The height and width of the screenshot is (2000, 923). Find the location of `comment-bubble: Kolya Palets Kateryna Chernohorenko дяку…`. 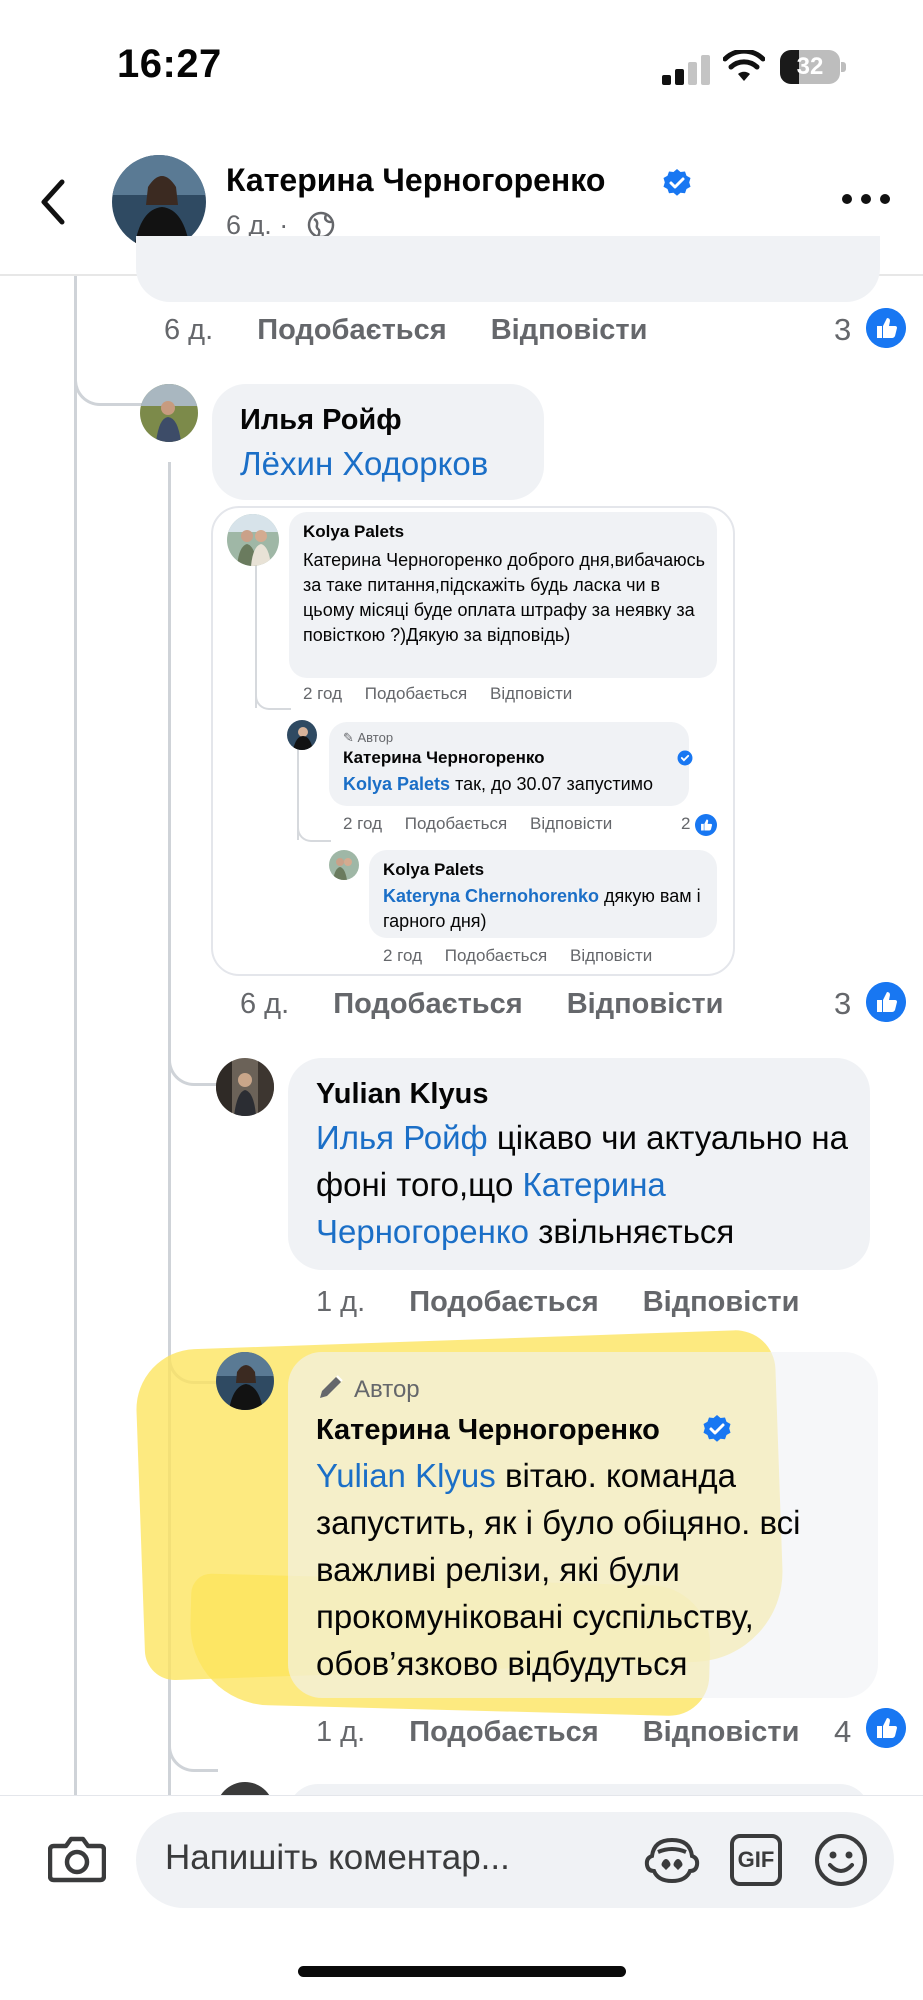

comment-bubble: Kolya Palets Kateryna Chernohorenko дяку… is located at coordinates (543, 894).